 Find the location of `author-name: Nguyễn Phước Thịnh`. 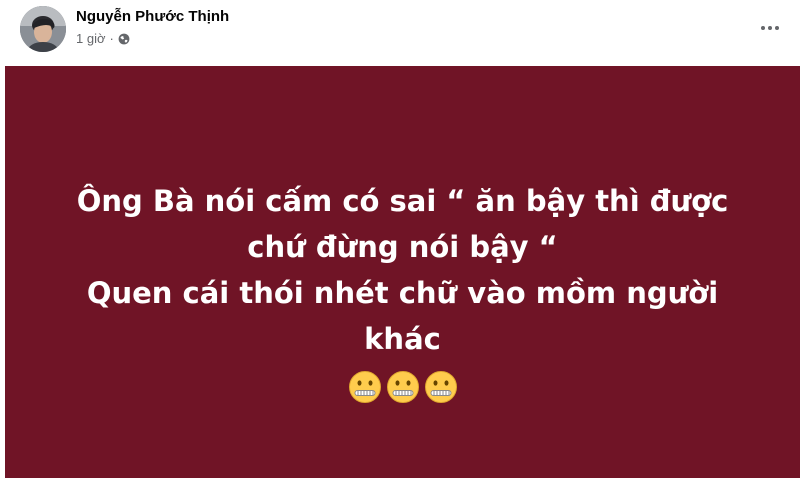

author-name: Nguyễn Phước Thịnh is located at coordinates (152, 16).